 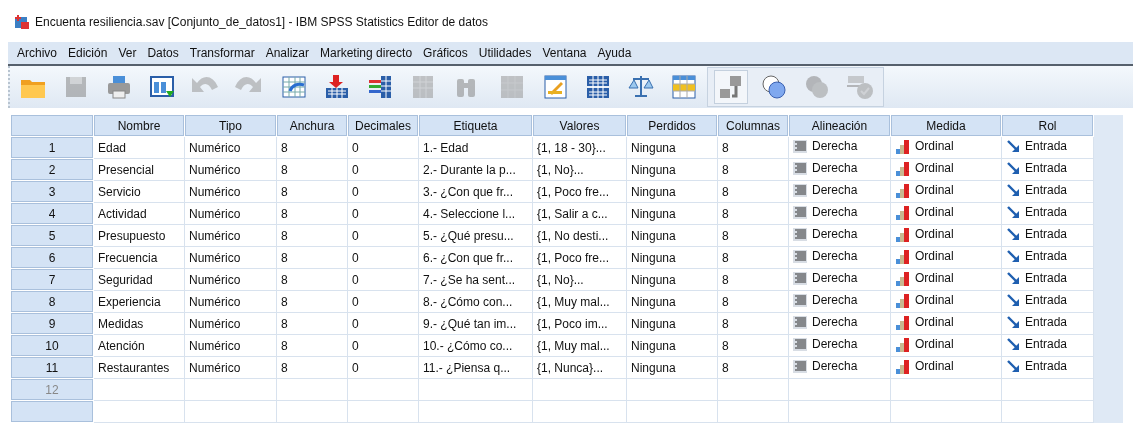 What do you see at coordinates (731, 87) in the screenshot?
I see `toolbar-button` at bounding box center [731, 87].